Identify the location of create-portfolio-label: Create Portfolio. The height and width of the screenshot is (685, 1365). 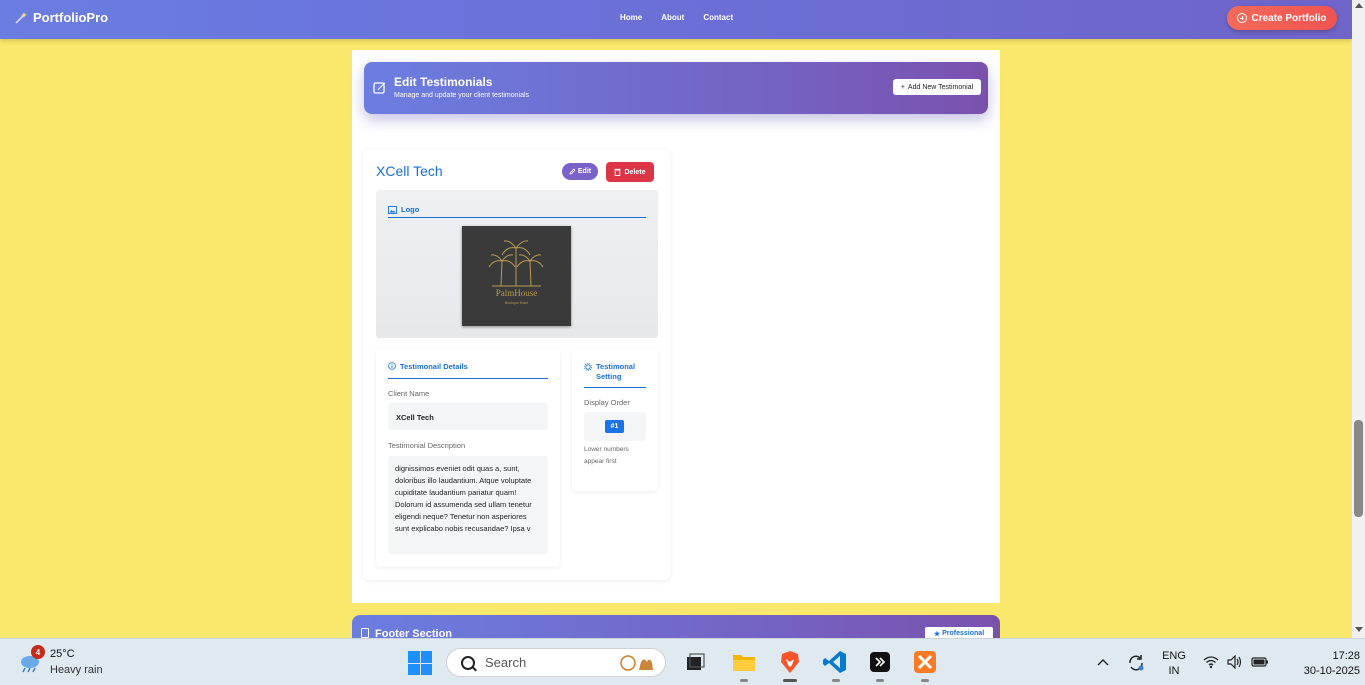
(1289, 18).